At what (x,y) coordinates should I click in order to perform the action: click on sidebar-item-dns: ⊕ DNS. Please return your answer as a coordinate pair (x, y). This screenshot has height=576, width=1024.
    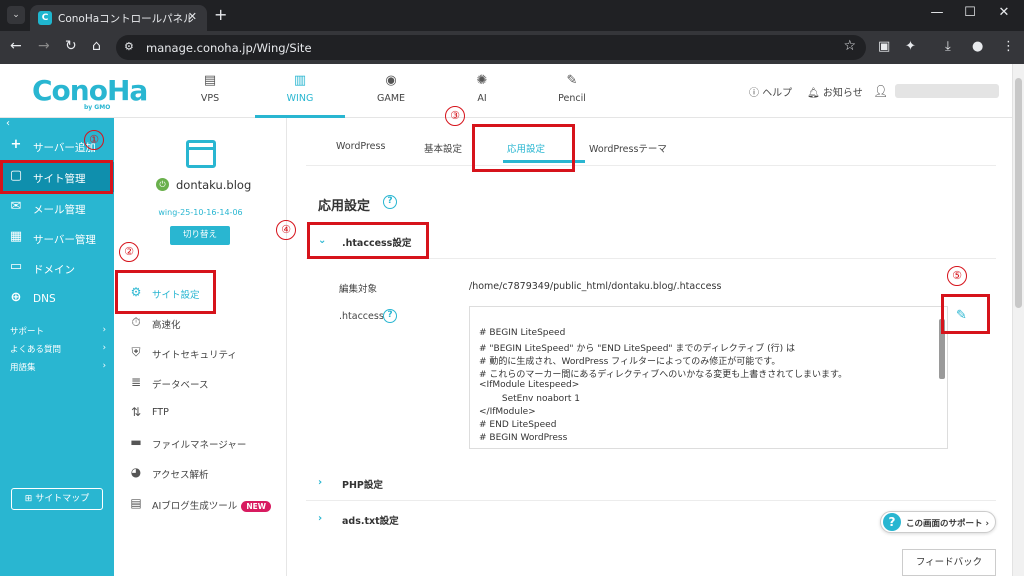
    Looking at the image, I should click on (57, 299).